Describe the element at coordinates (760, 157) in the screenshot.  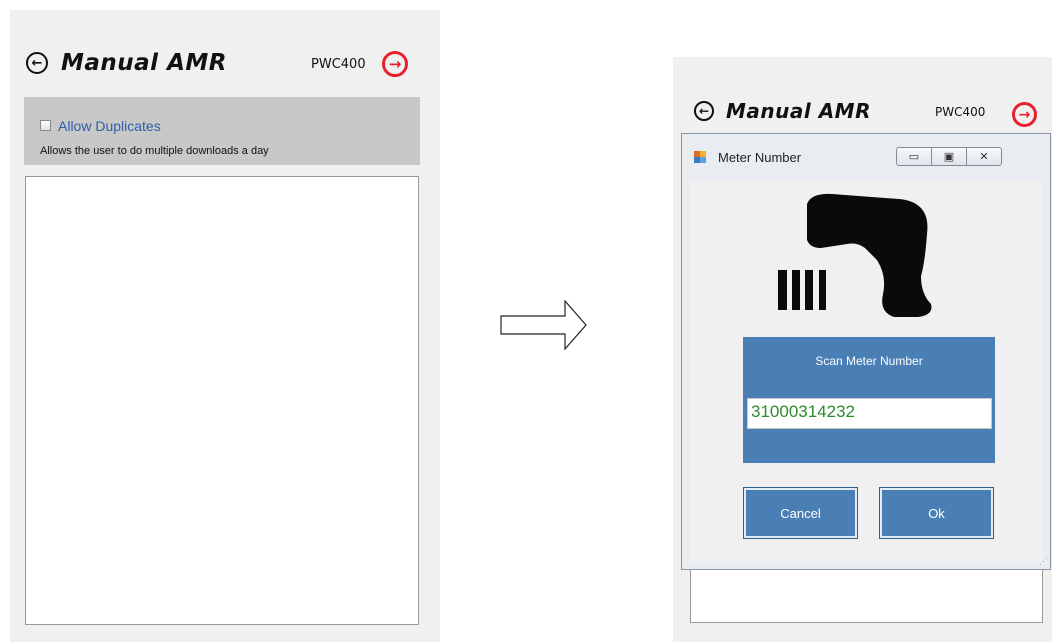
I see `dialog-title: Meter Number` at that location.